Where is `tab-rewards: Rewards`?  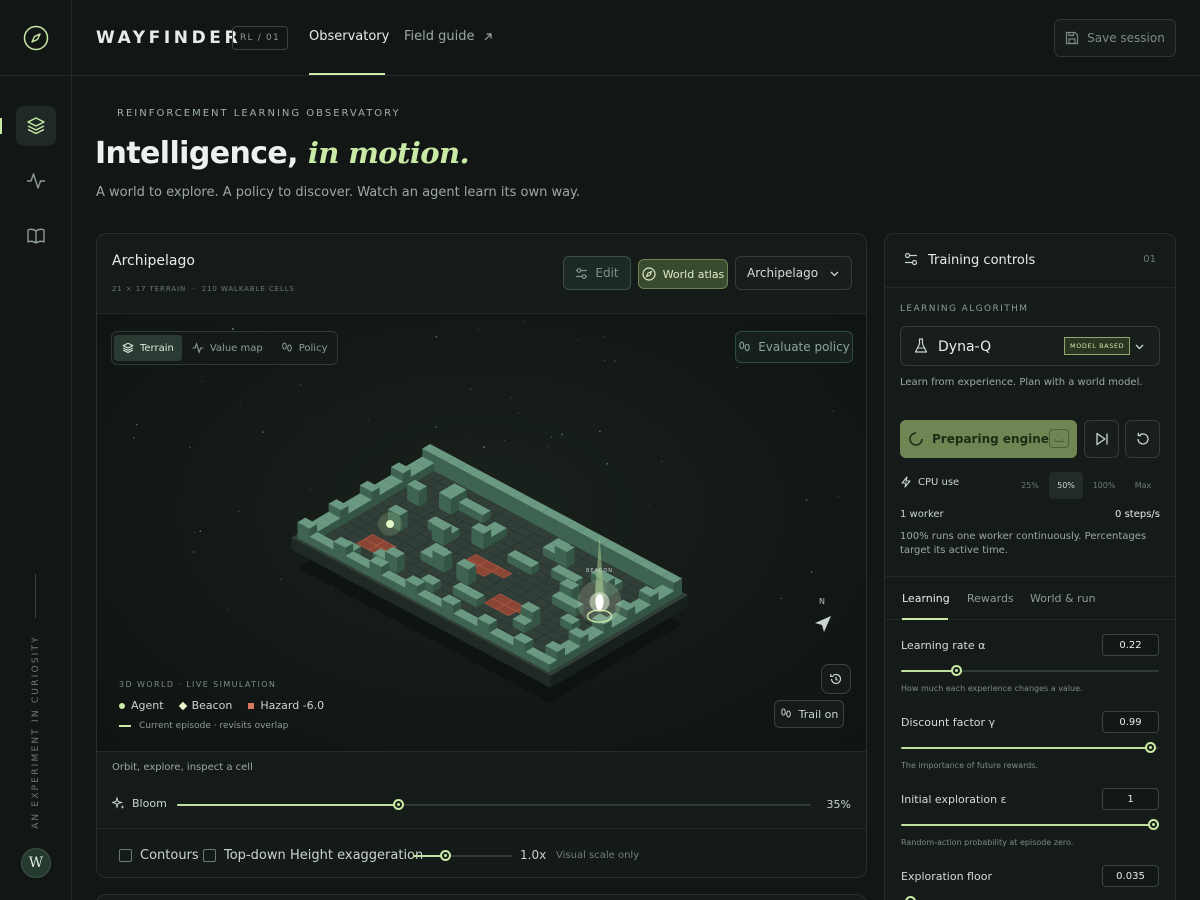 tab-rewards: Rewards is located at coordinates (990, 598).